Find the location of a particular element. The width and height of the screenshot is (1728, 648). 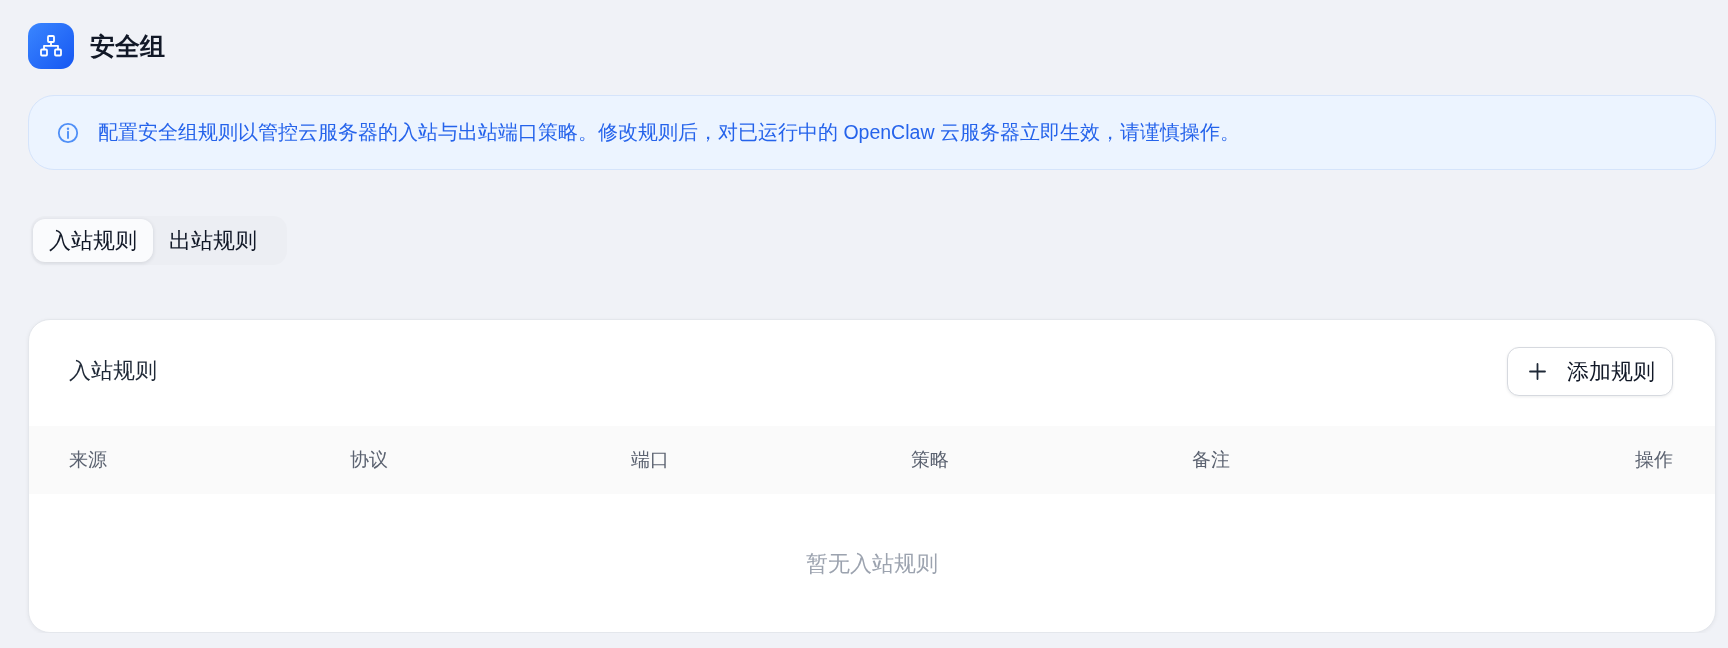

hierarchy-icon is located at coordinates (51, 45).